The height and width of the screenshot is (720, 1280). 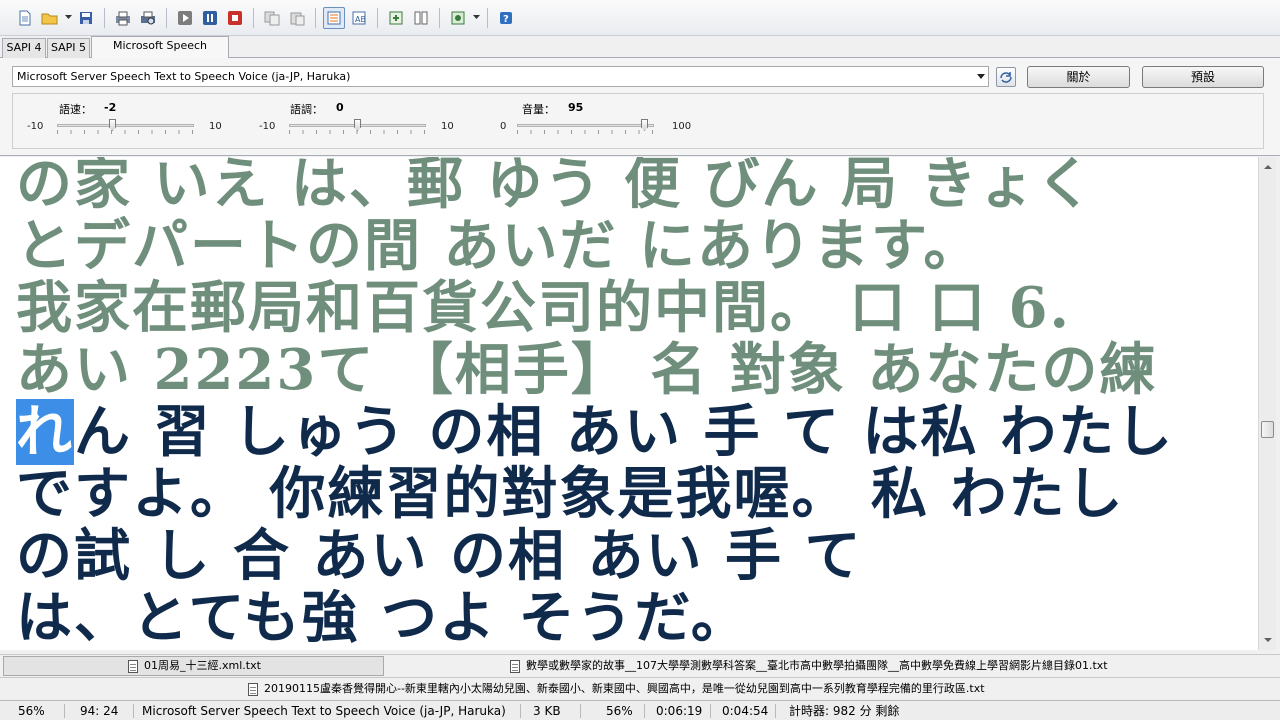 I want to click on status-file-size: 3 KB, so click(x=547, y=711).